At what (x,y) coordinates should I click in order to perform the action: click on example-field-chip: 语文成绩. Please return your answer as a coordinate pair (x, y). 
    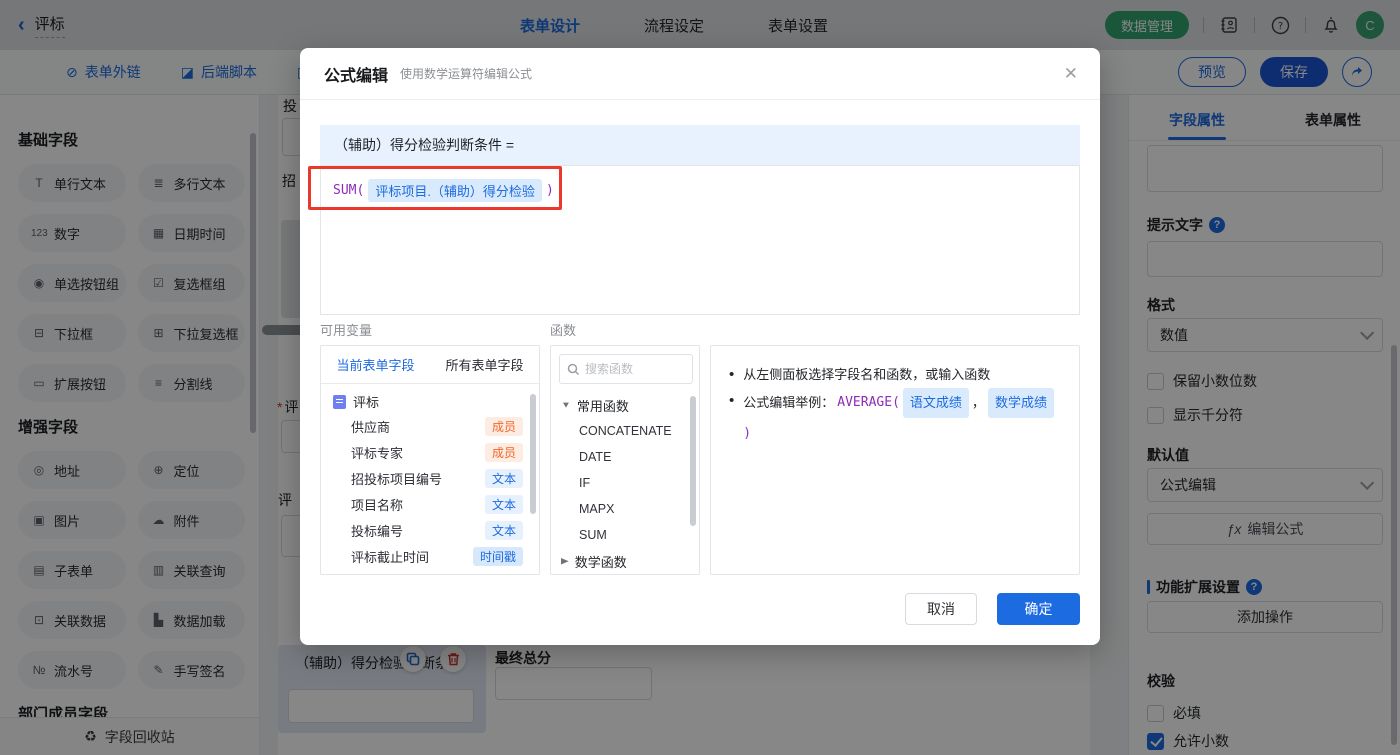
    Looking at the image, I should click on (935, 403).